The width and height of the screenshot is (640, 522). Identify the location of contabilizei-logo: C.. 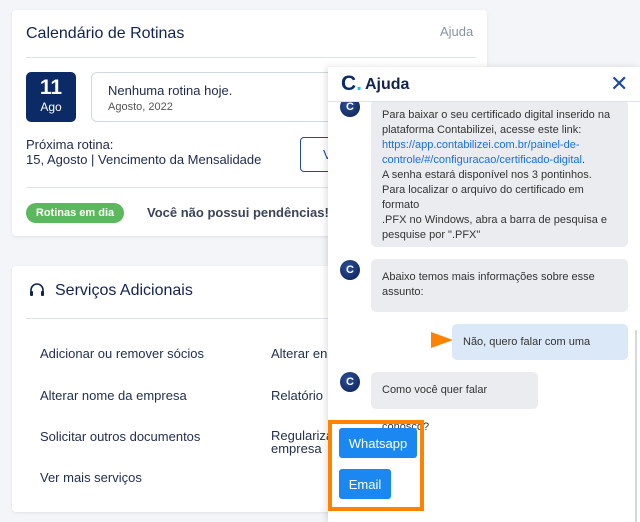
(352, 83).